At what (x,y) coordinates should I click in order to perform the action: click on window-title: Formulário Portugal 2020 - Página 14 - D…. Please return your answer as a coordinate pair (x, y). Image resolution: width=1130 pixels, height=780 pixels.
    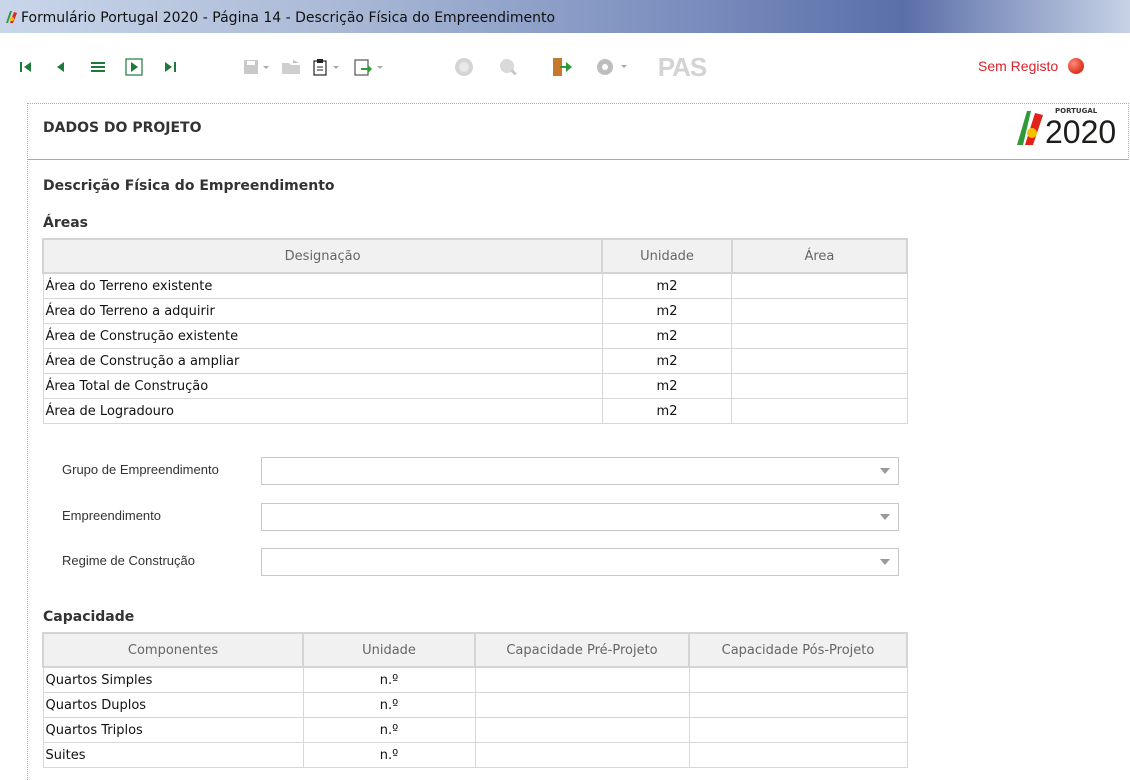
    Looking at the image, I should click on (288, 18).